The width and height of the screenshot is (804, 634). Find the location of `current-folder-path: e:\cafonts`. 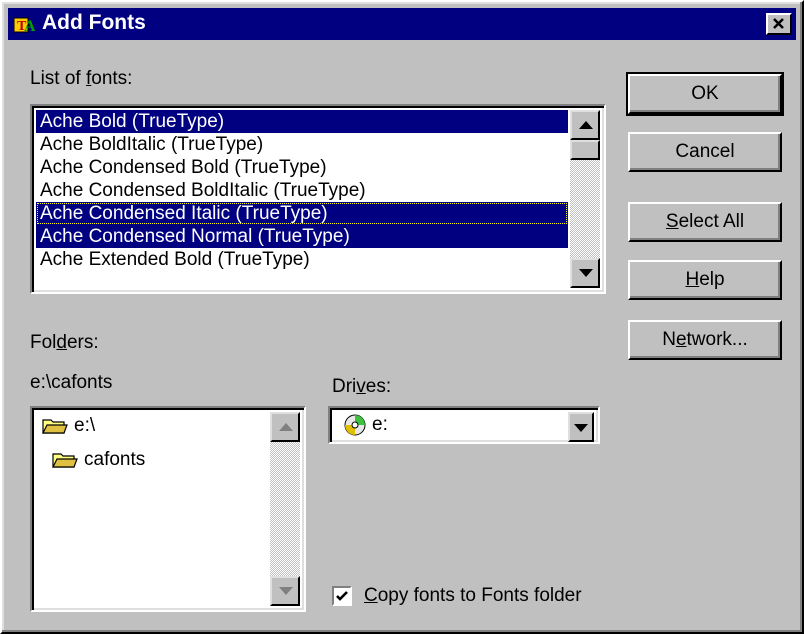

current-folder-path: e:\cafonts is located at coordinates (71, 382).